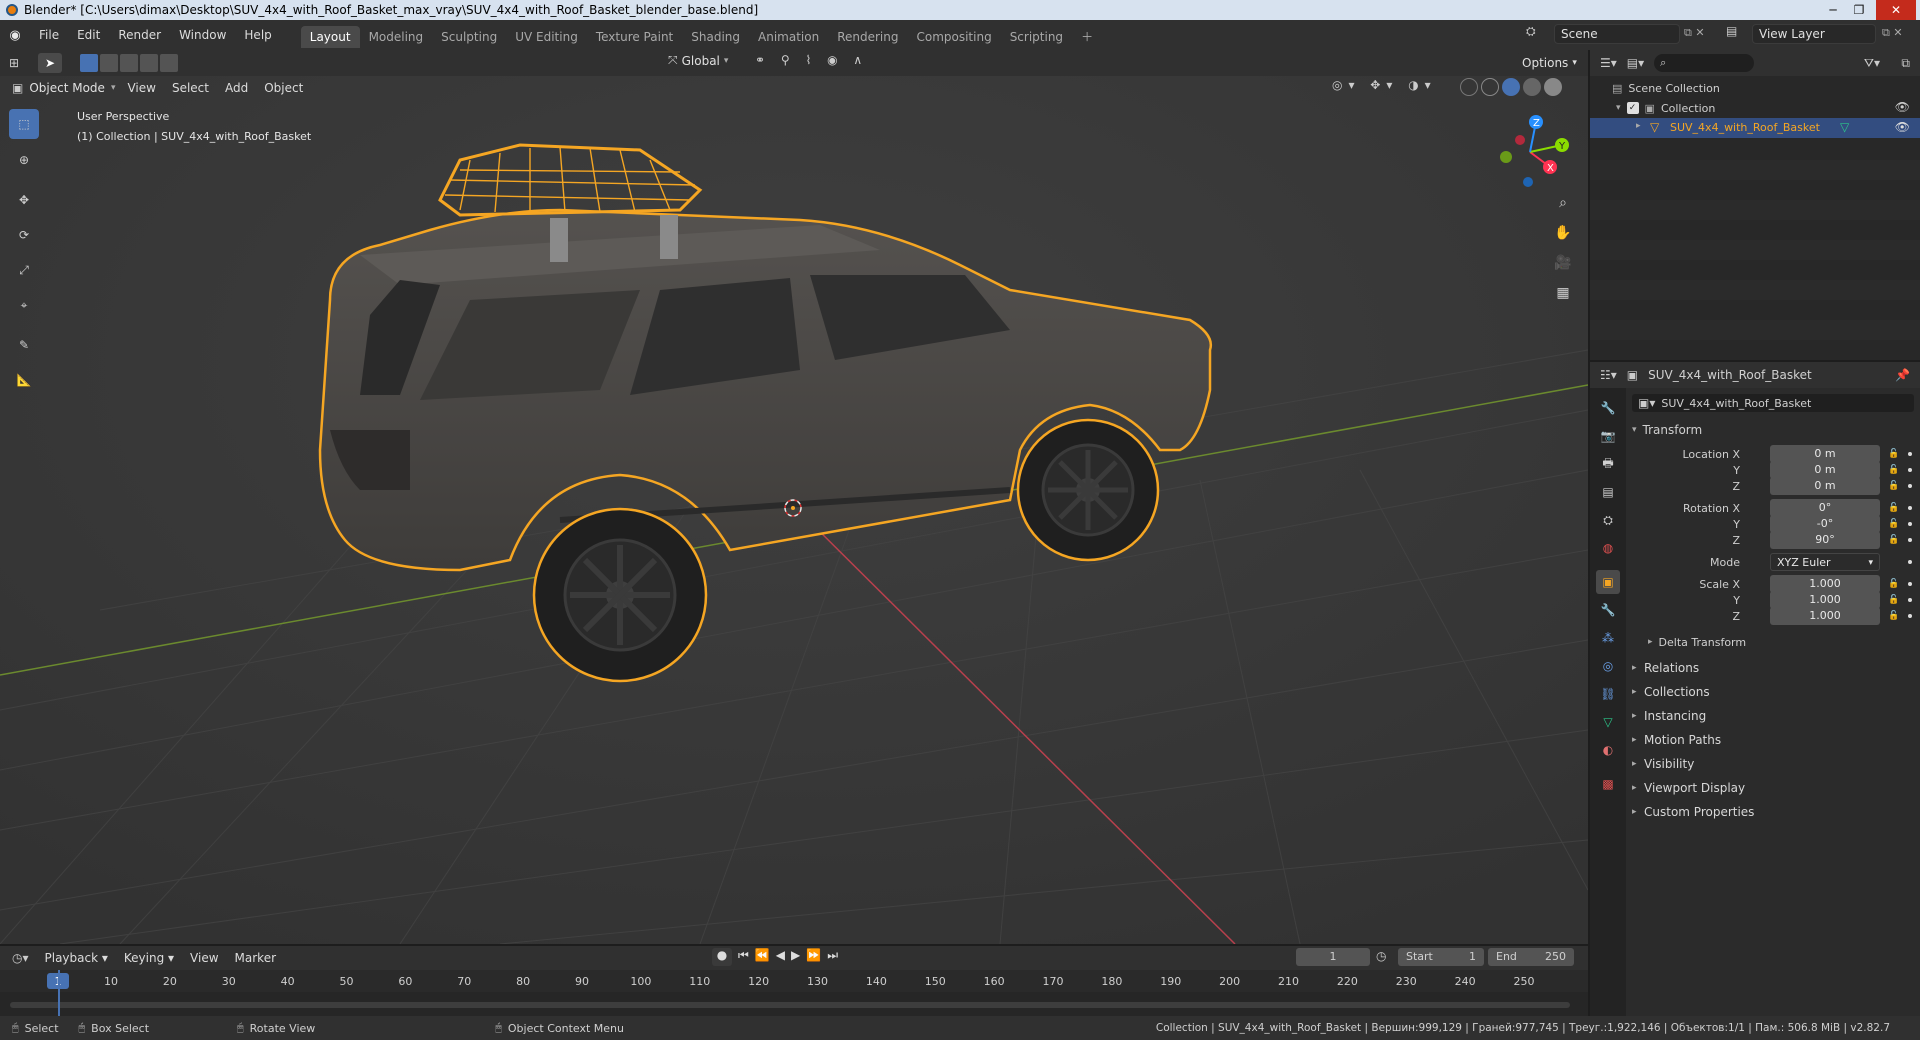 Image resolution: width=1920 pixels, height=1040 pixels. Describe the element at coordinates (24, 235) in the screenshot. I see `rotate-tool-icon: ⟳` at that location.